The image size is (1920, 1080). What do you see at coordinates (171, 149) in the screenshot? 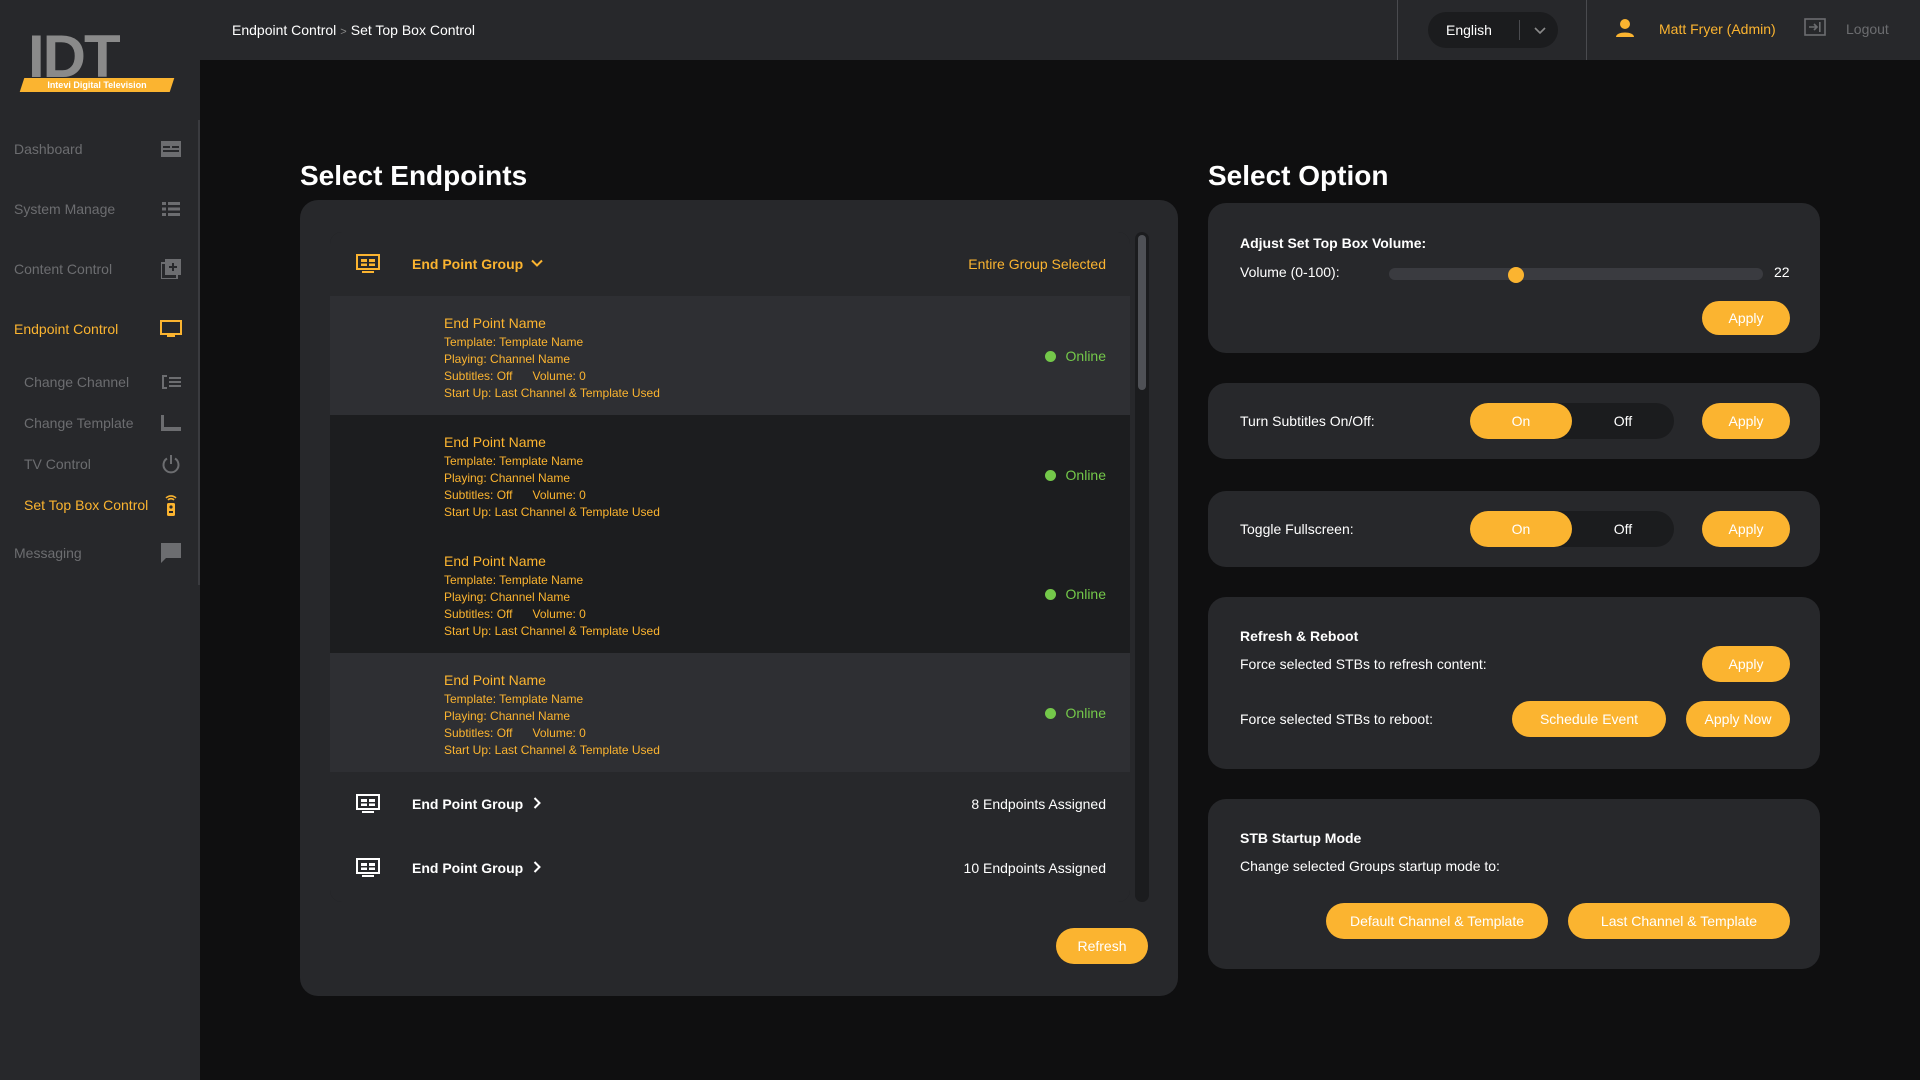
I see `dashboard-icon` at bounding box center [171, 149].